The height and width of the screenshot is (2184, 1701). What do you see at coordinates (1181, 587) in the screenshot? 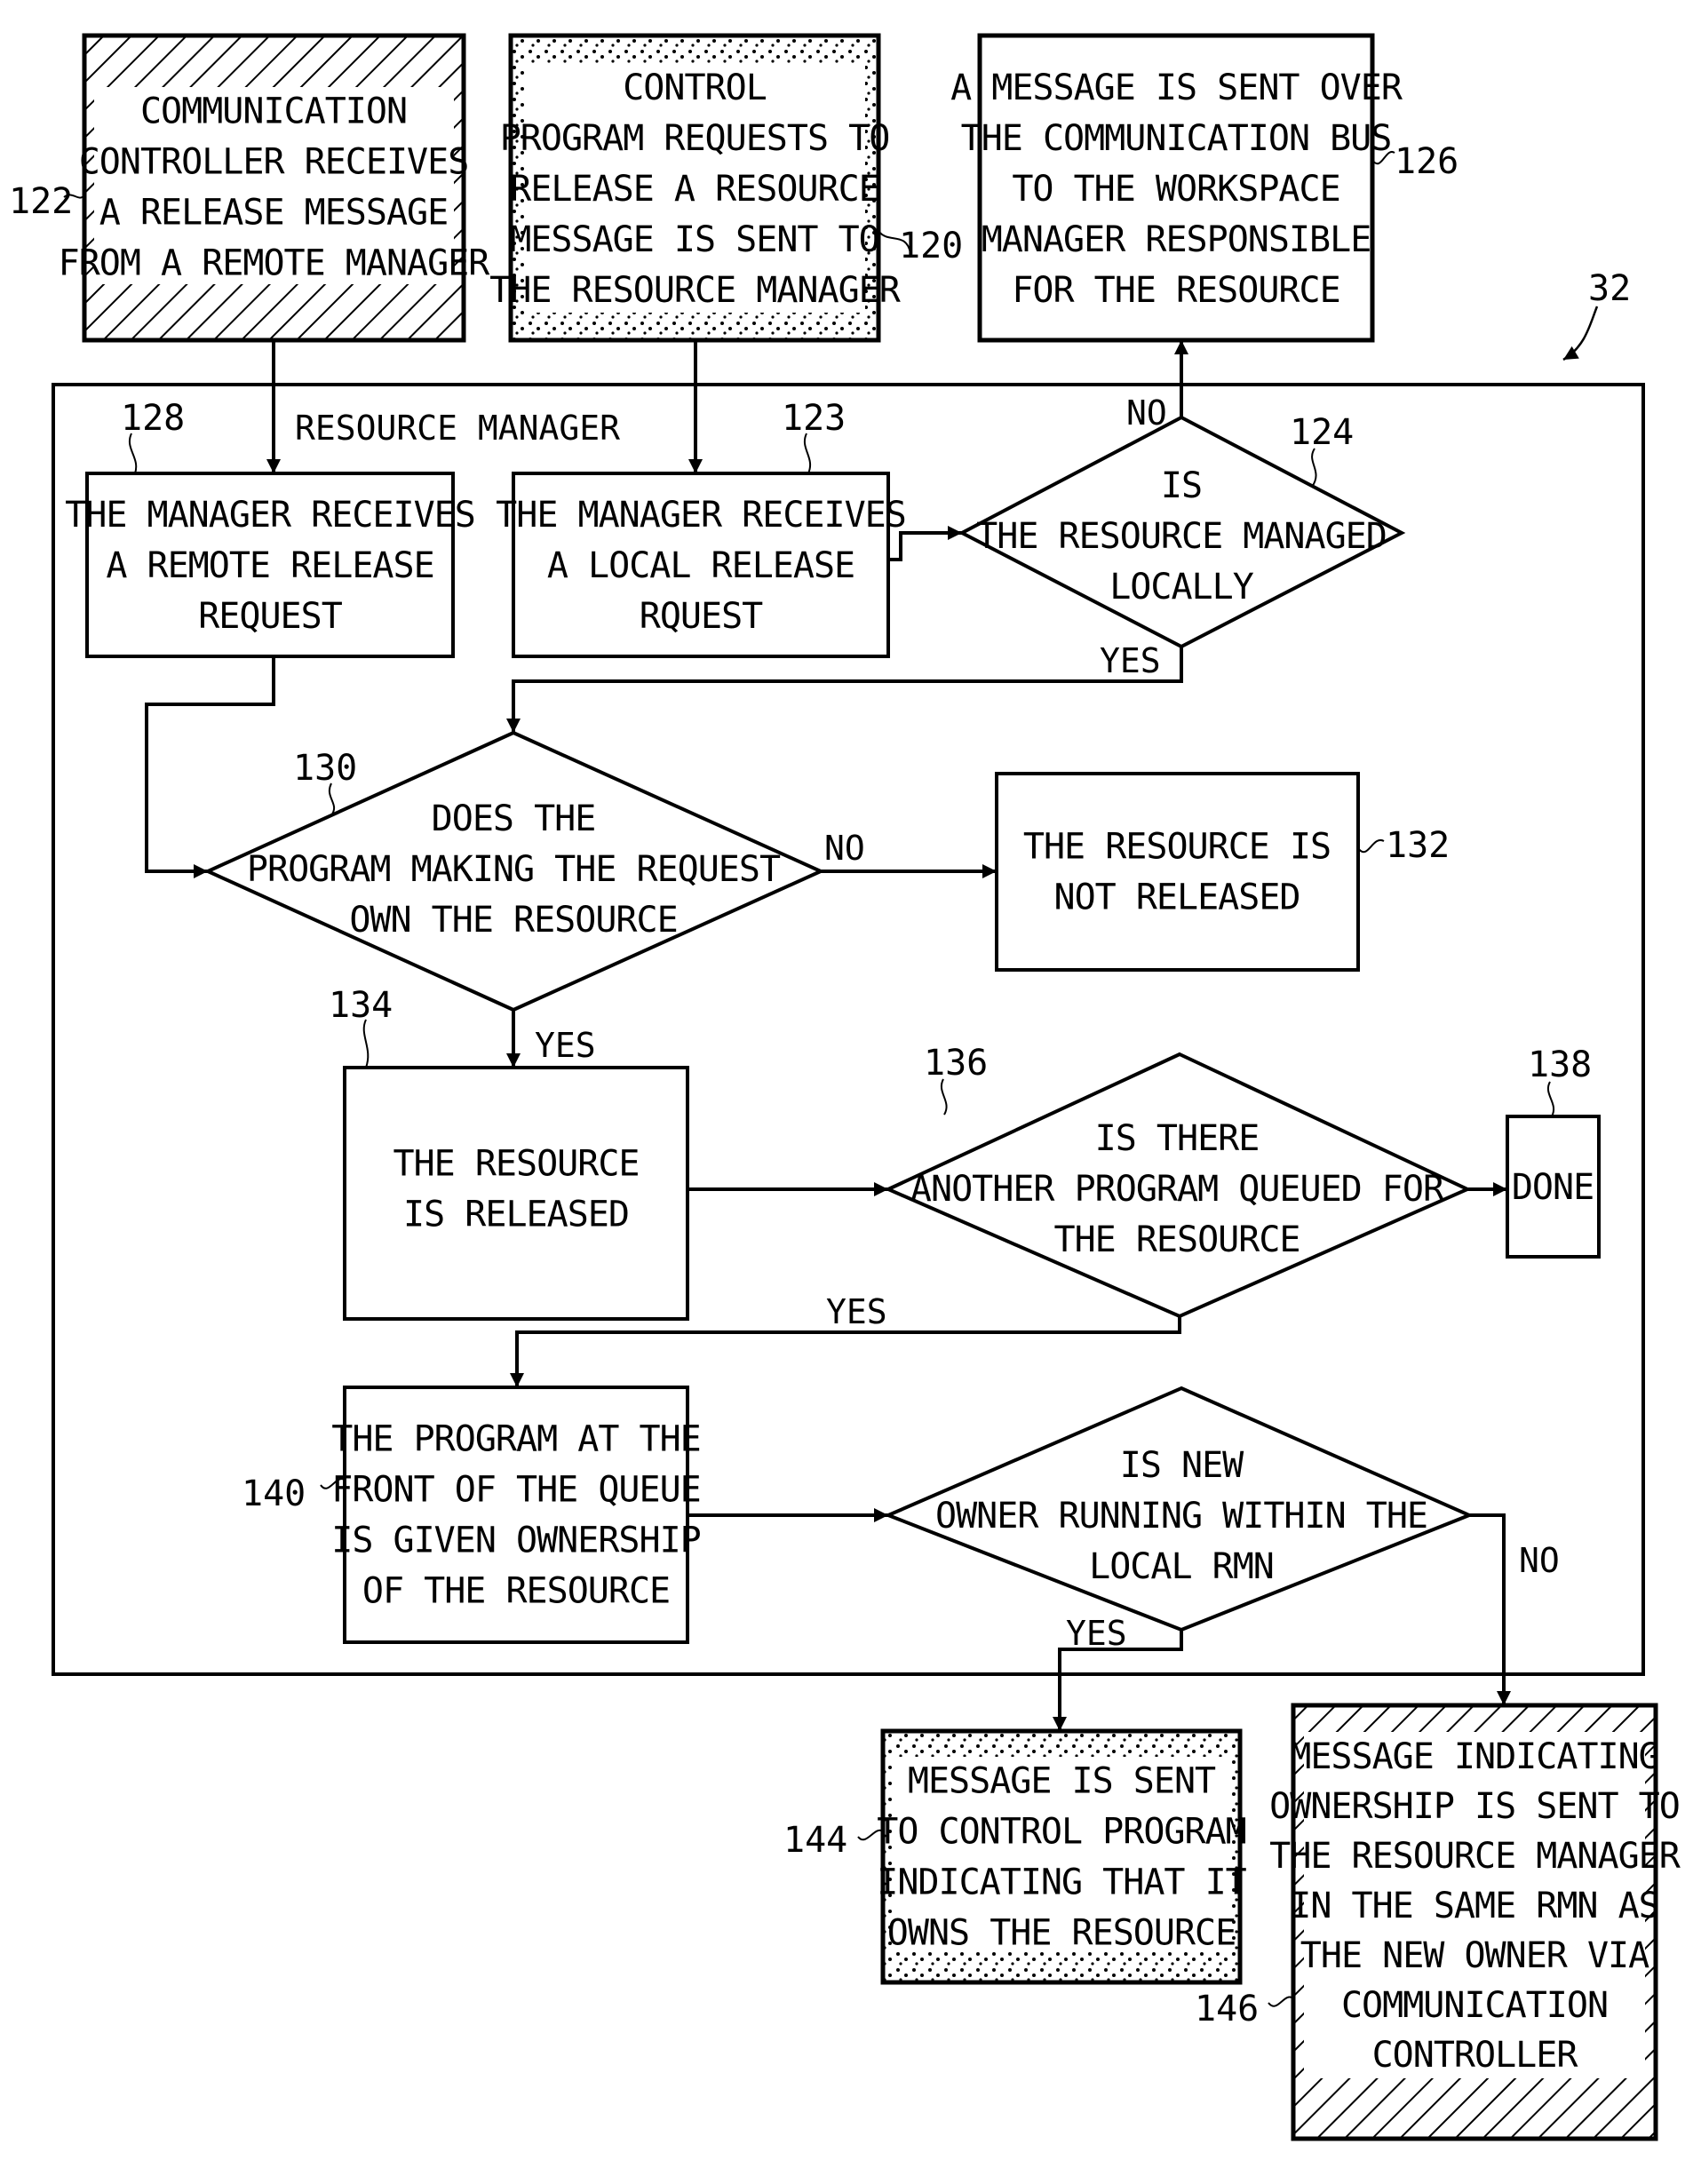
I see `node-124-text-line: LOCALLY` at bounding box center [1181, 587].